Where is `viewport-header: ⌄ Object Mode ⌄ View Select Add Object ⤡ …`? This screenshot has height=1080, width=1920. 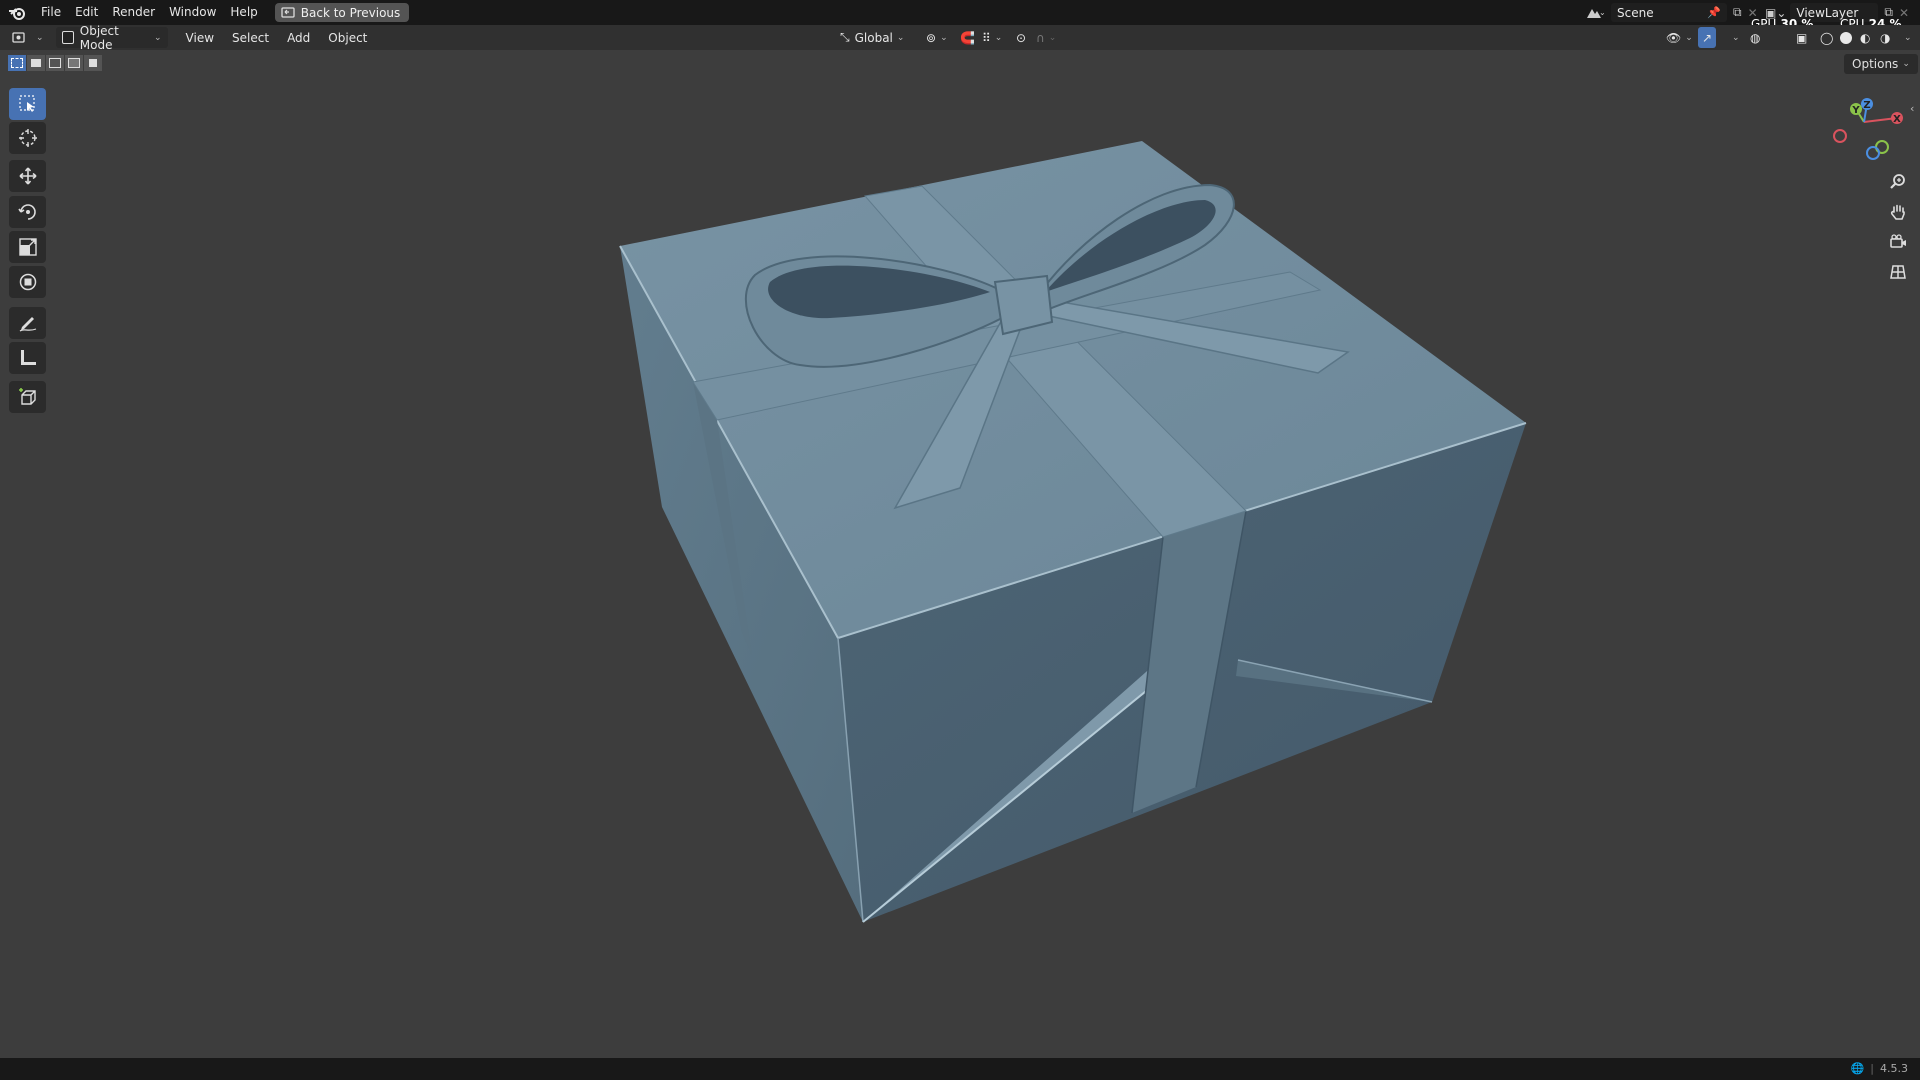
viewport-header: ⌄ Object Mode ⌄ View Select Add Object ⤡ … is located at coordinates (960, 38).